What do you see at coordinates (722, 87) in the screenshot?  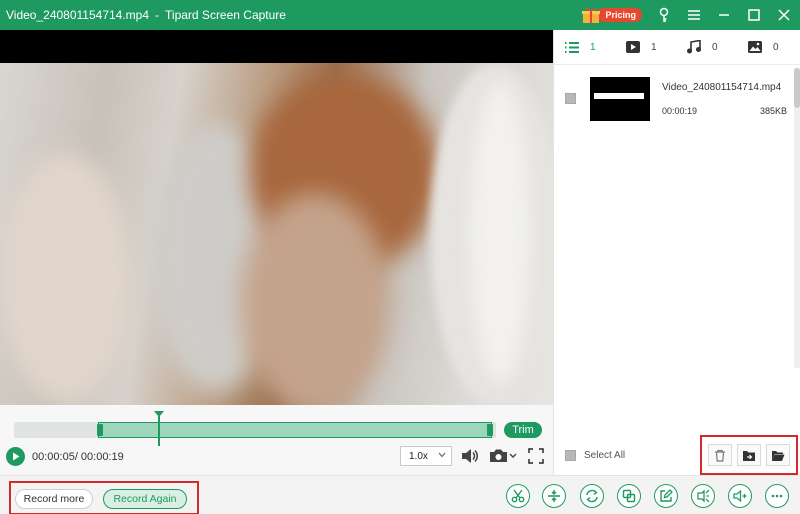 I see `file-name: Video_240801154714.mp4` at bounding box center [722, 87].